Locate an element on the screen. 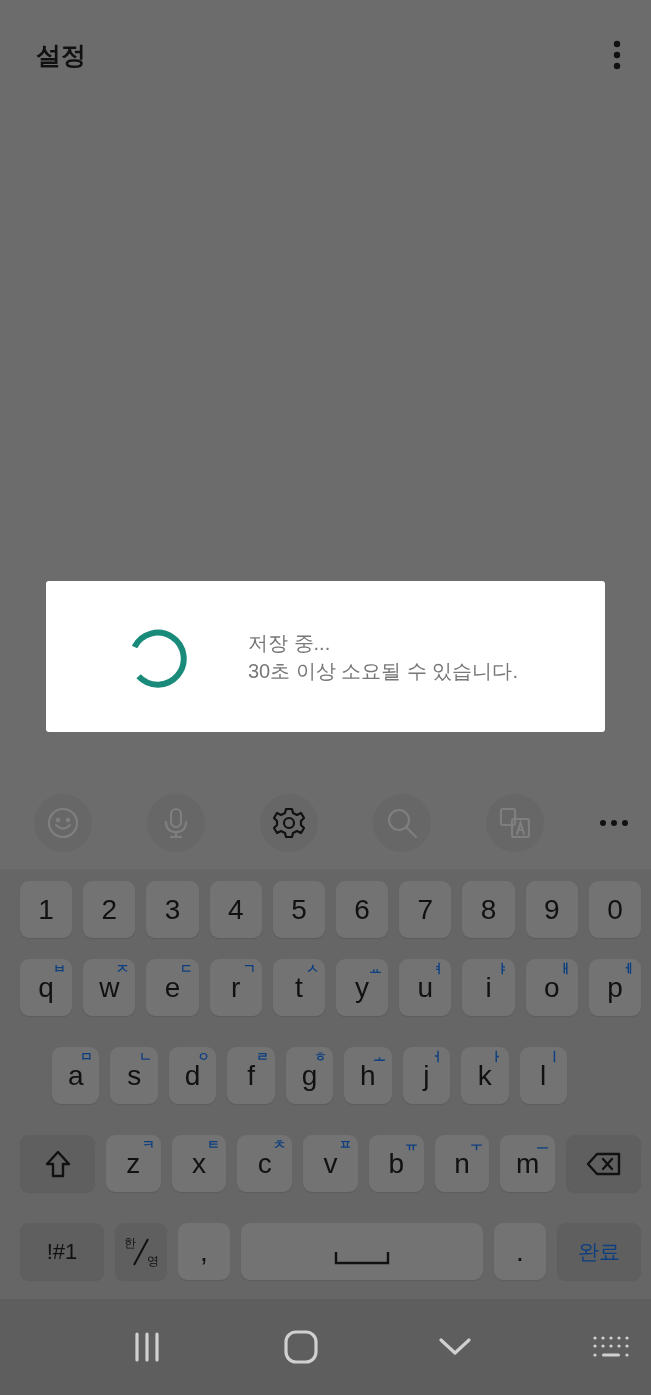 This screenshot has width=651, height=1395. gear-icon is located at coordinates (289, 823).